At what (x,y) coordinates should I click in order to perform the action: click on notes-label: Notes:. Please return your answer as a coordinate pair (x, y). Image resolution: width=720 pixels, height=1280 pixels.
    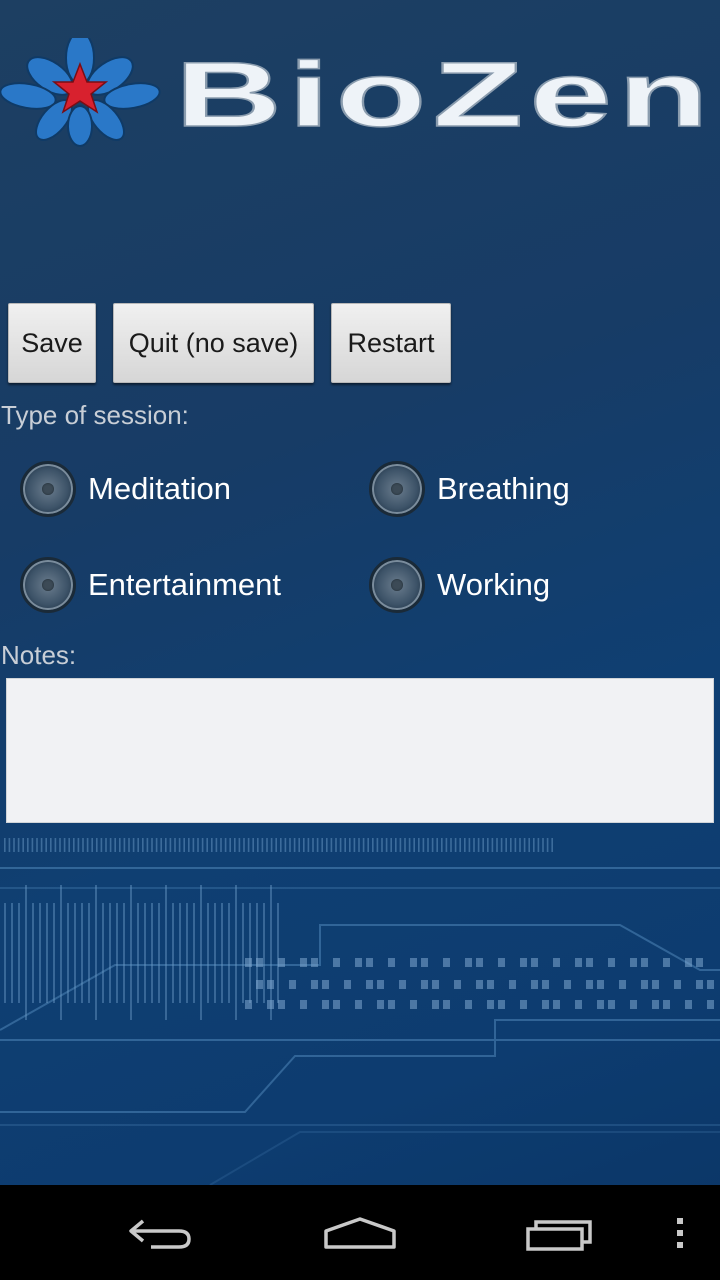
    Looking at the image, I should click on (39, 655).